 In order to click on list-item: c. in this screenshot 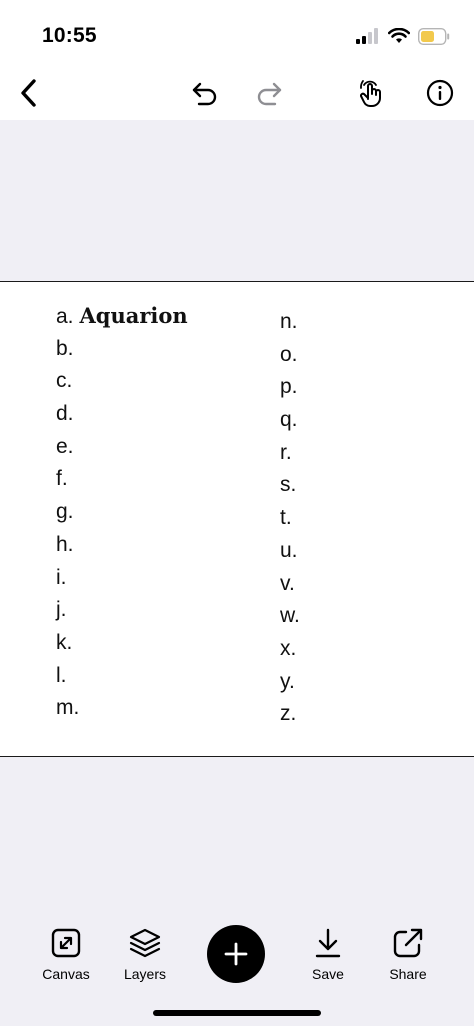, I will do `click(122, 381)`.